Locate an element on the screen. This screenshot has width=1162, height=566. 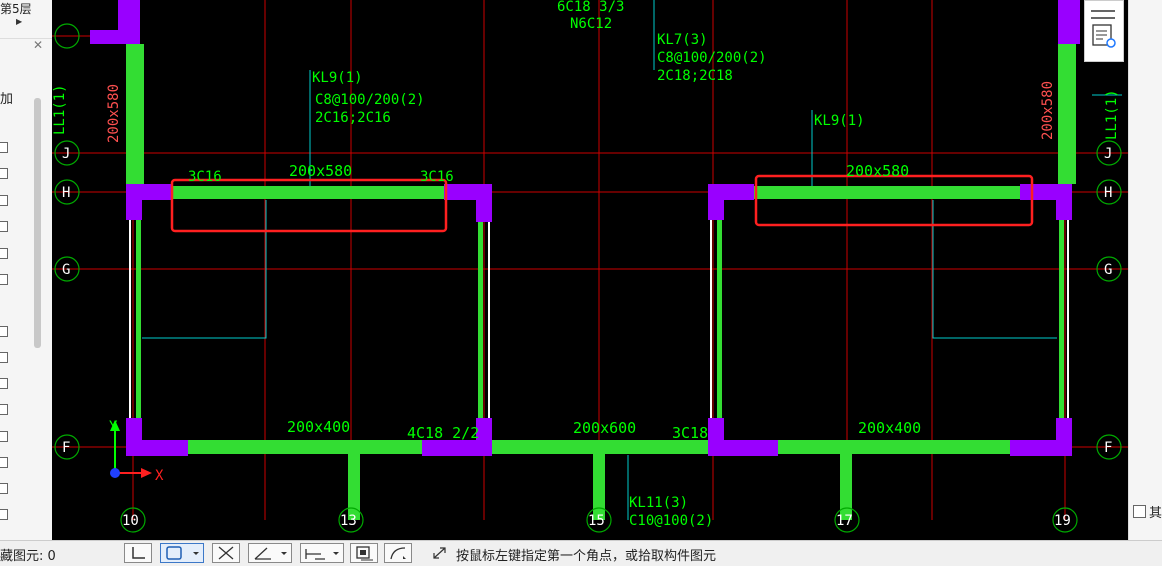
arc-tool-button is located at coordinates (398, 553).